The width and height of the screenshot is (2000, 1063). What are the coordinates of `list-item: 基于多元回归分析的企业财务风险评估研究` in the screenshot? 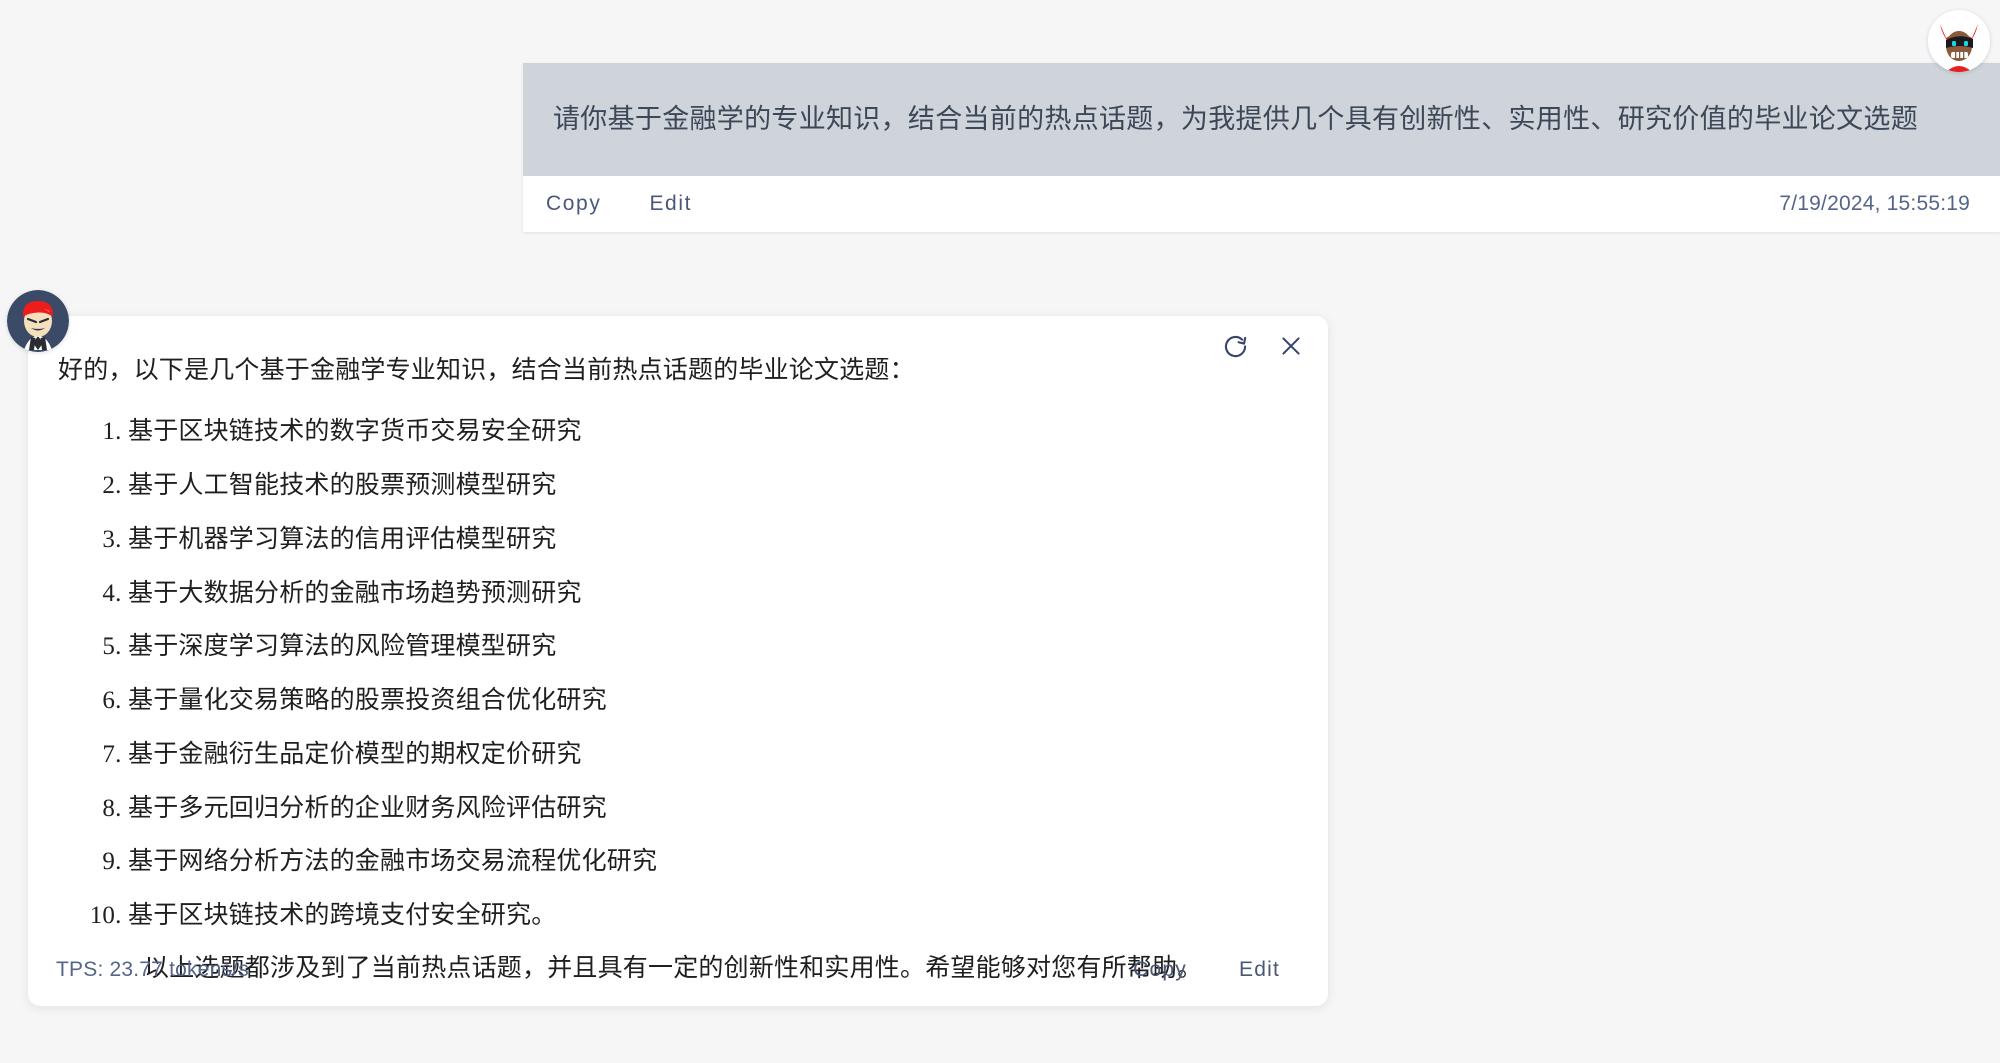 It's located at (714, 808).